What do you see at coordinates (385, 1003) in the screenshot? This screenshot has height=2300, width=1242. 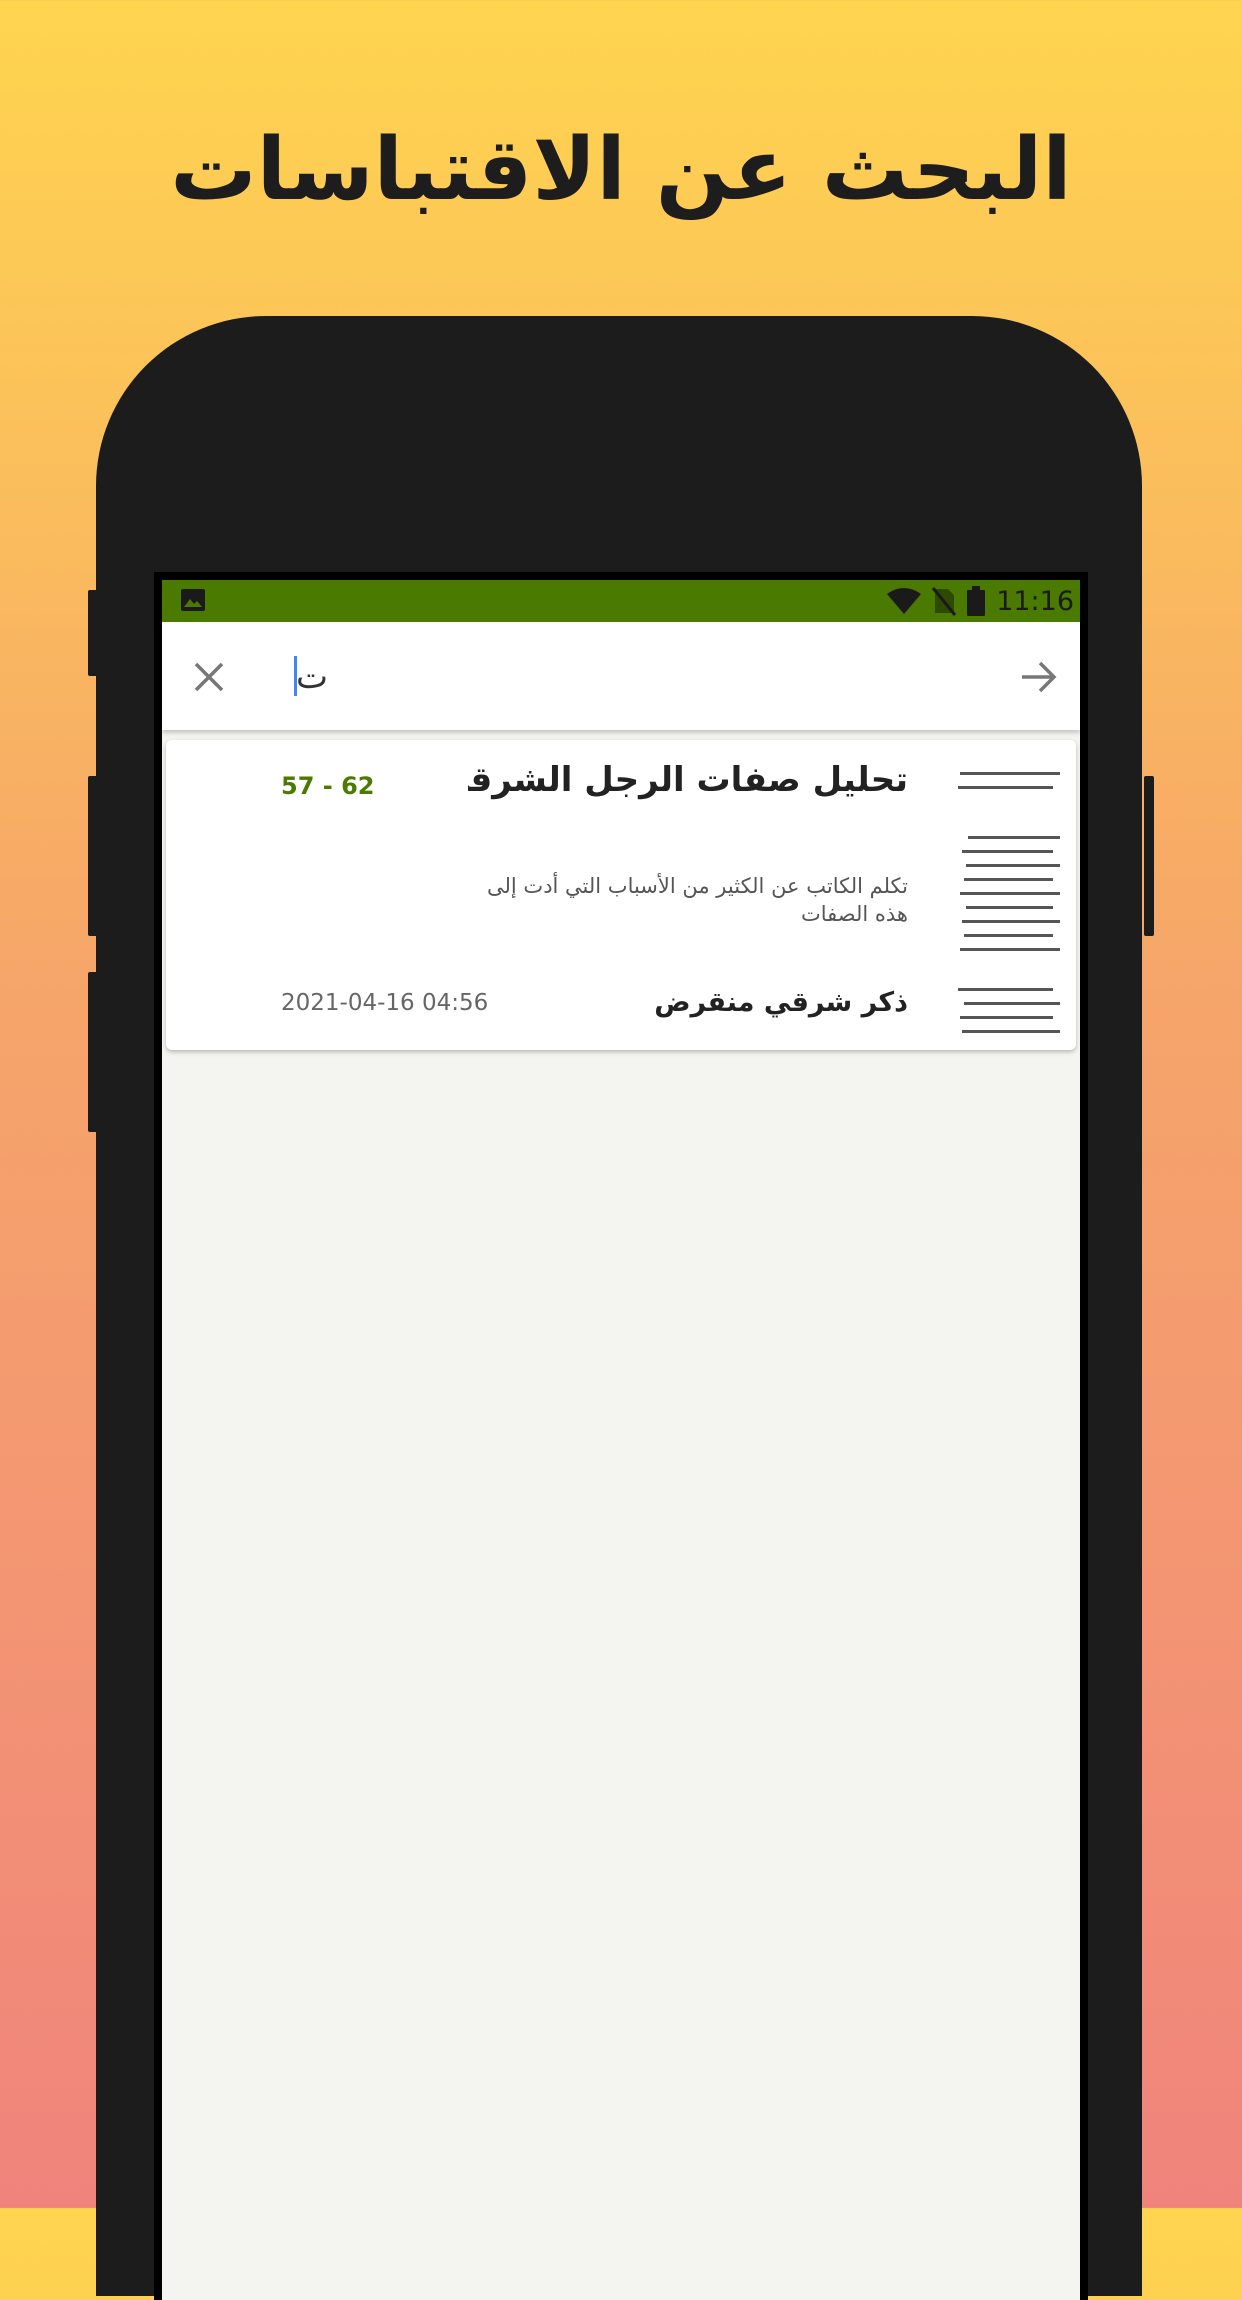 I see `result-date: 2021-04-16 04:56` at bounding box center [385, 1003].